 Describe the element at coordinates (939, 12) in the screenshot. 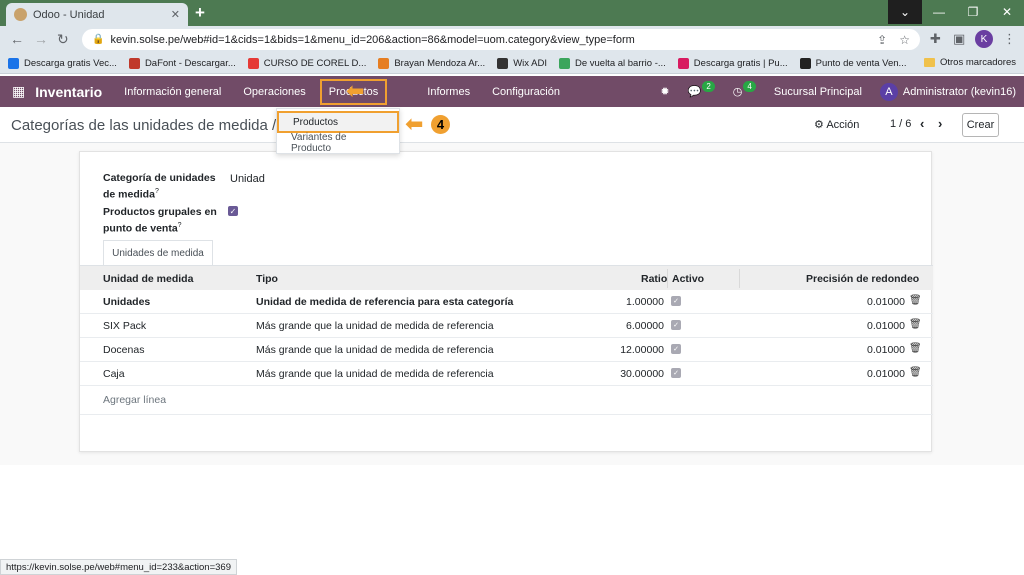

I see `minimize-button: —` at that location.